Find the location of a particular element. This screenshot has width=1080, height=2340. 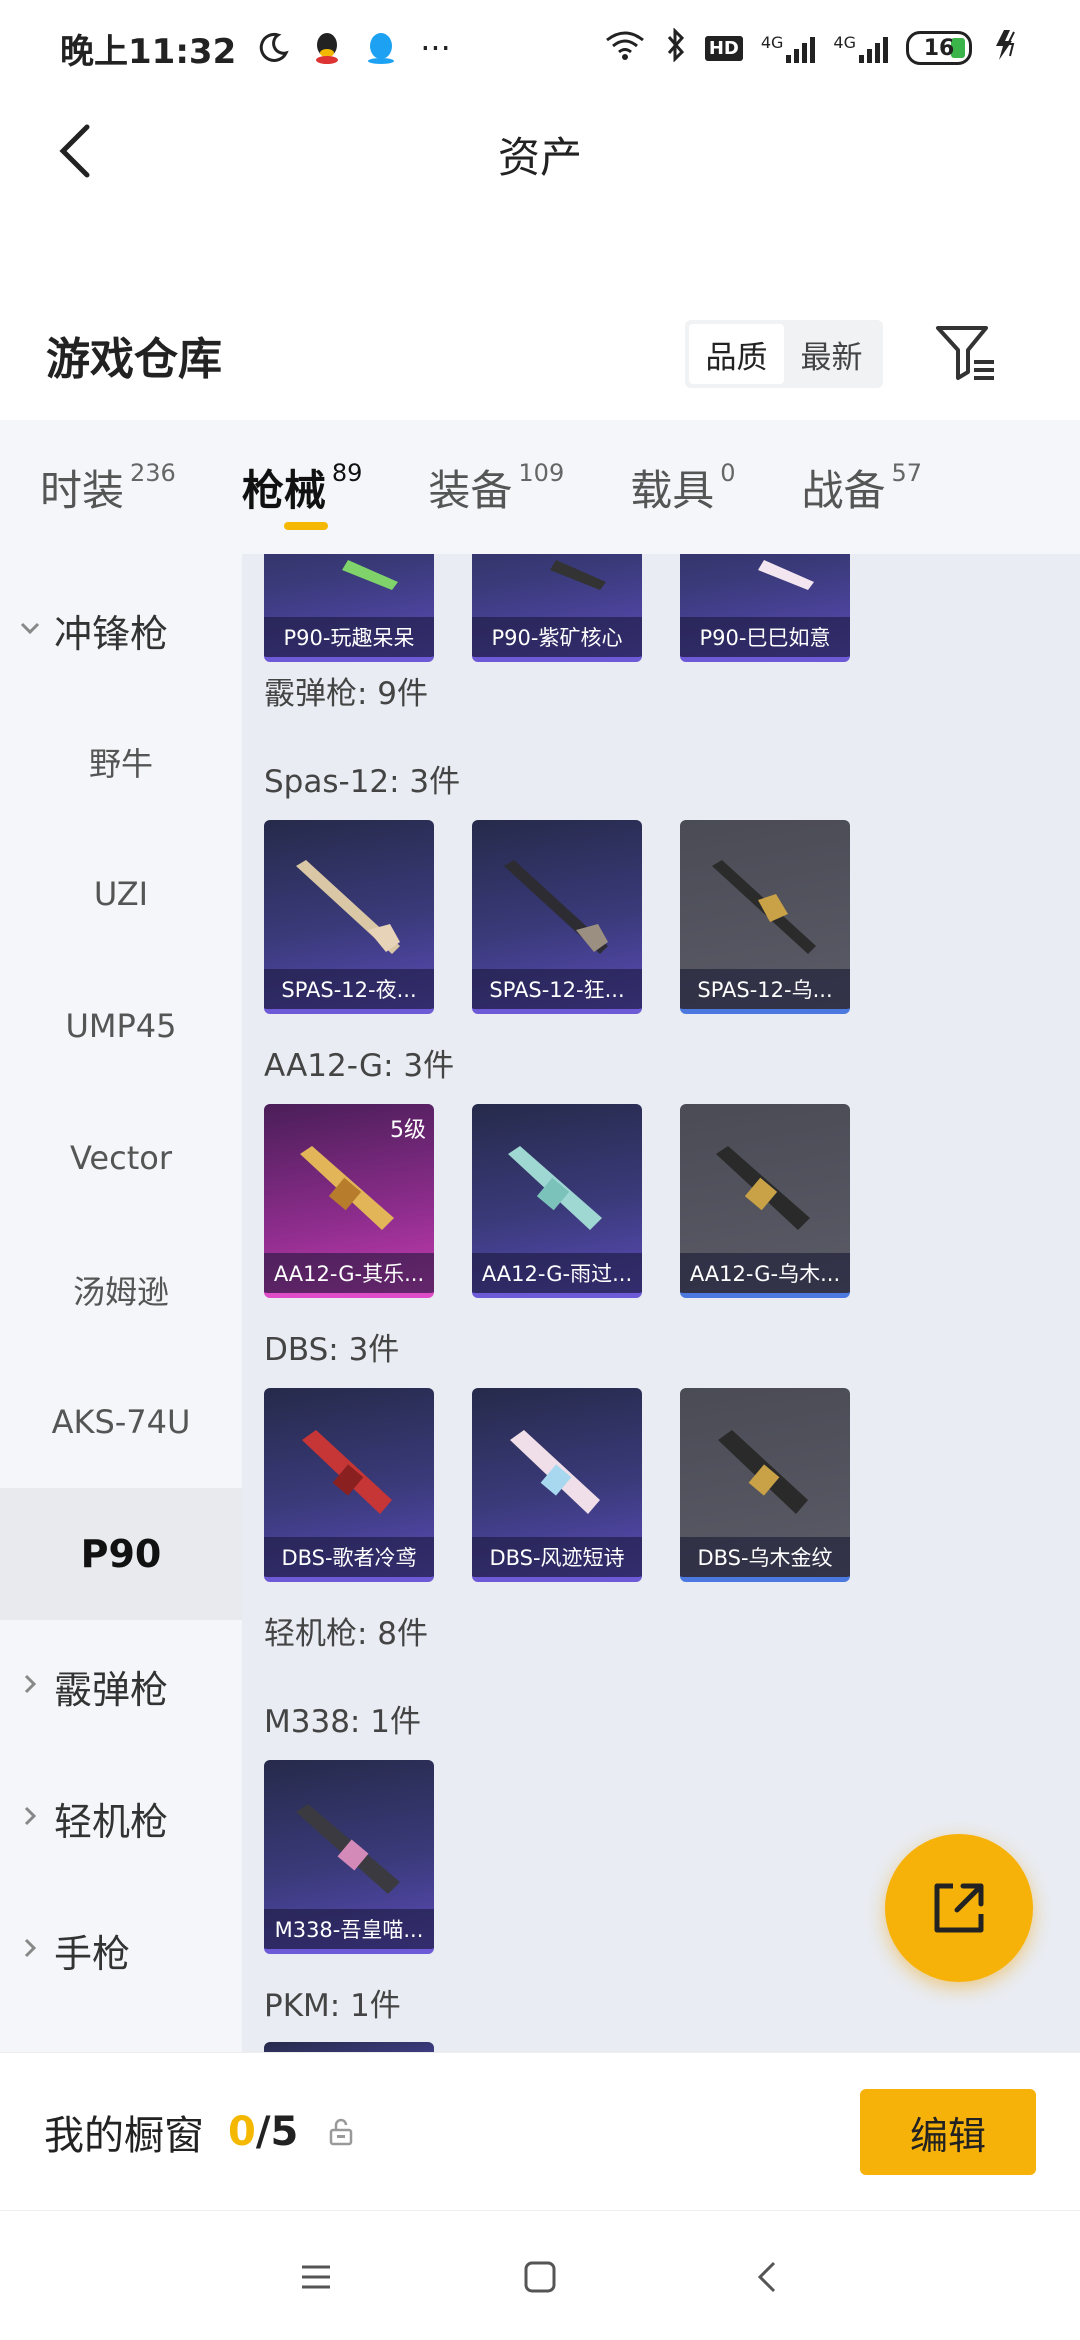

tab-fashion: 时装 236 is located at coordinates (108, 487).